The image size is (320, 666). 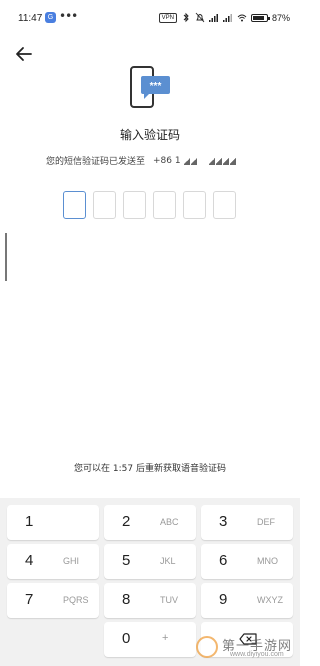 I want to click on key-number: 0, so click(x=126, y=638).